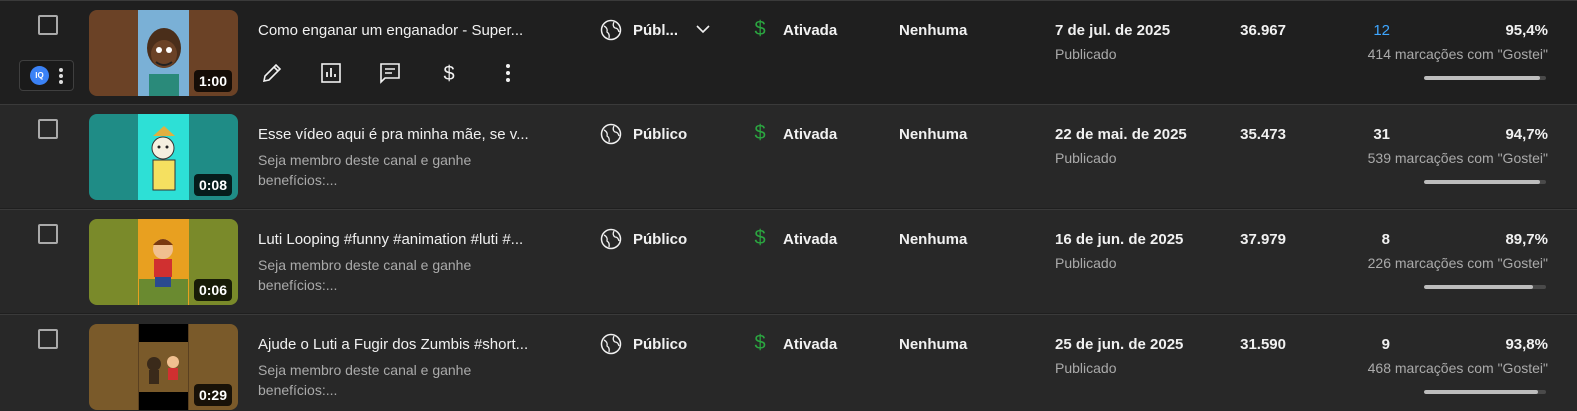  I want to click on likes-count: 468 marcações com "Gostei", so click(1457, 368).